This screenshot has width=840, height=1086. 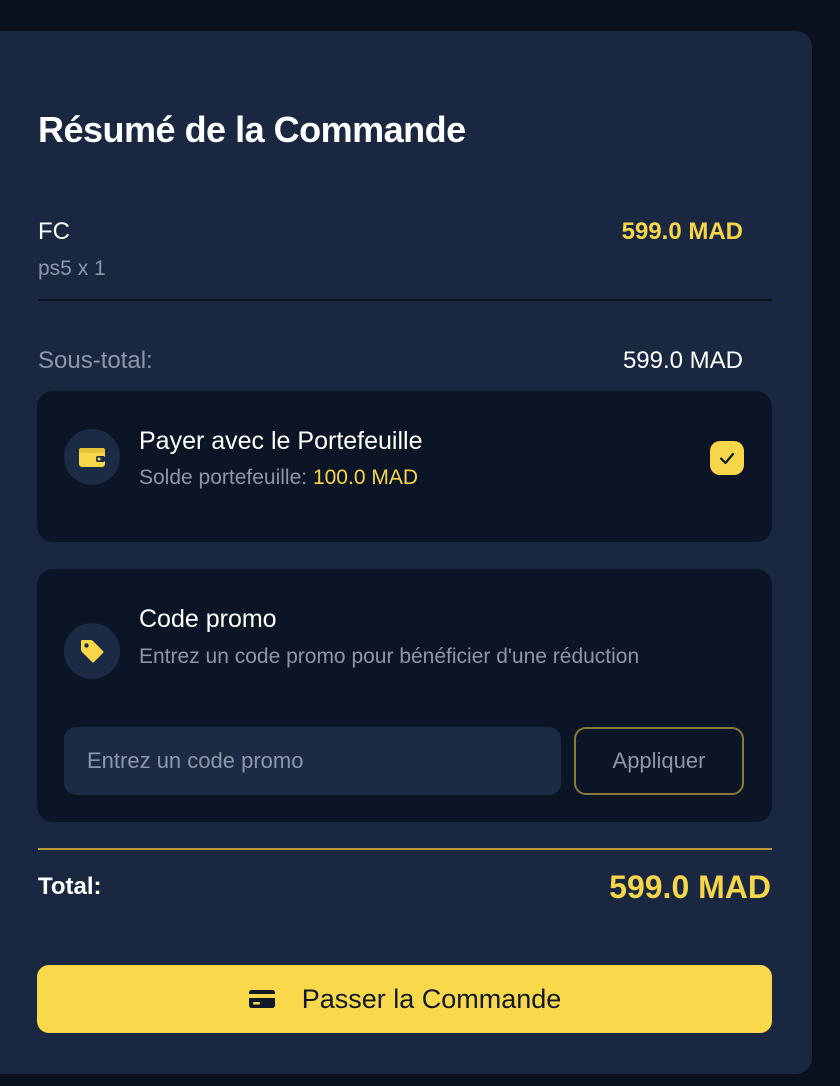 I want to click on item-divider, so click(x=405, y=300).